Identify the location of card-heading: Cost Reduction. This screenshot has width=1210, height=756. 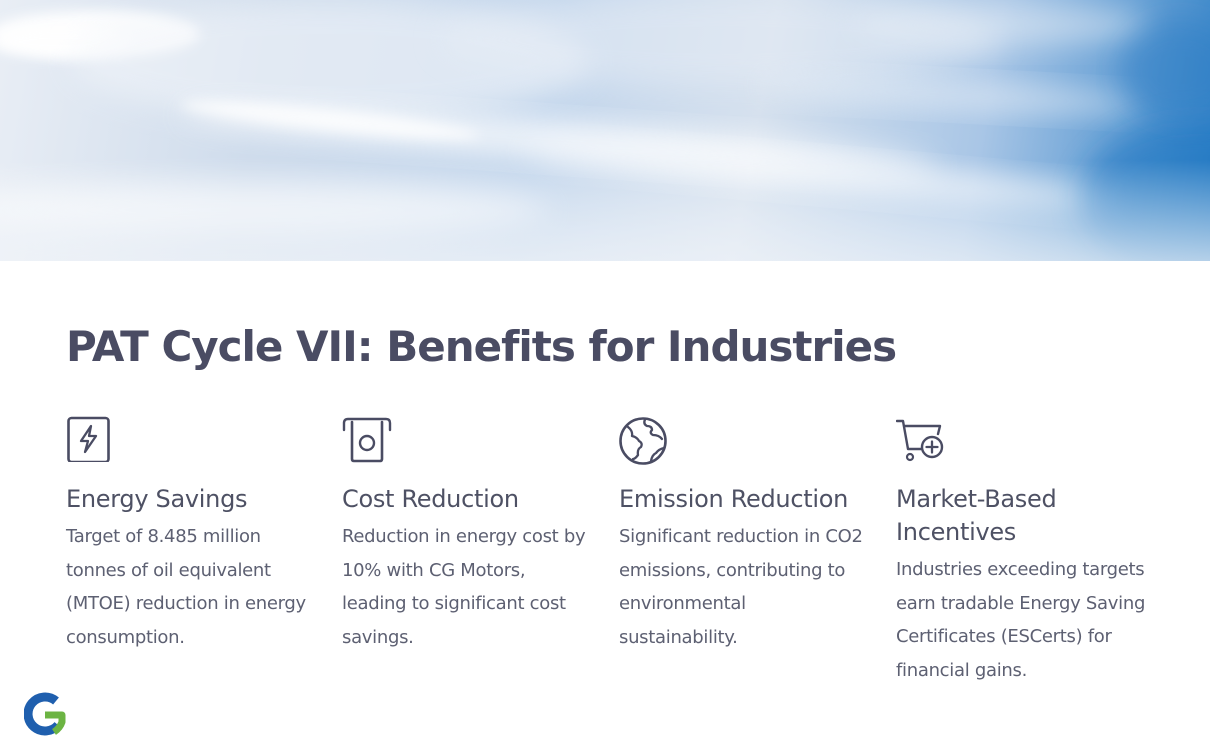
(430, 499).